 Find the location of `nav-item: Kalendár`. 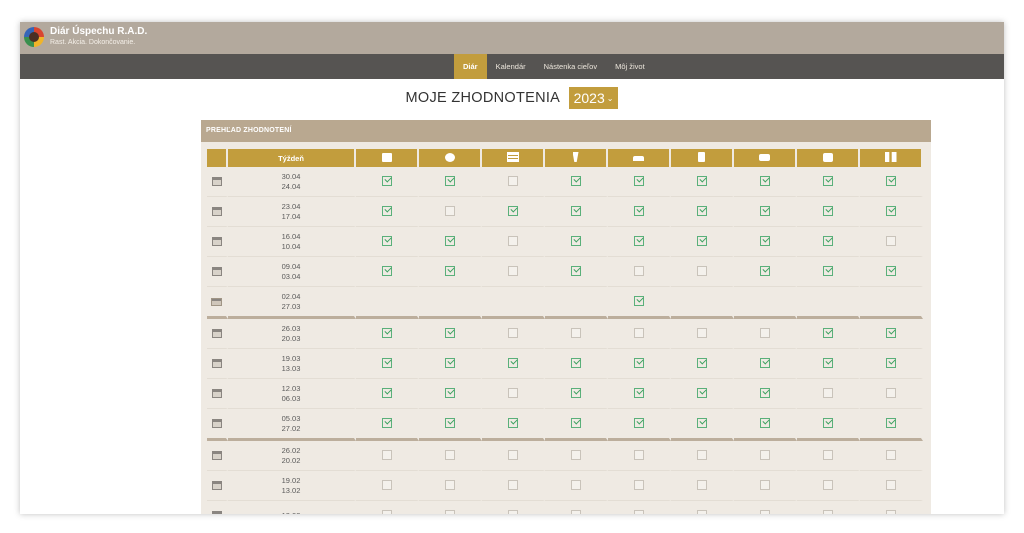

nav-item: Kalendár is located at coordinates (511, 66).